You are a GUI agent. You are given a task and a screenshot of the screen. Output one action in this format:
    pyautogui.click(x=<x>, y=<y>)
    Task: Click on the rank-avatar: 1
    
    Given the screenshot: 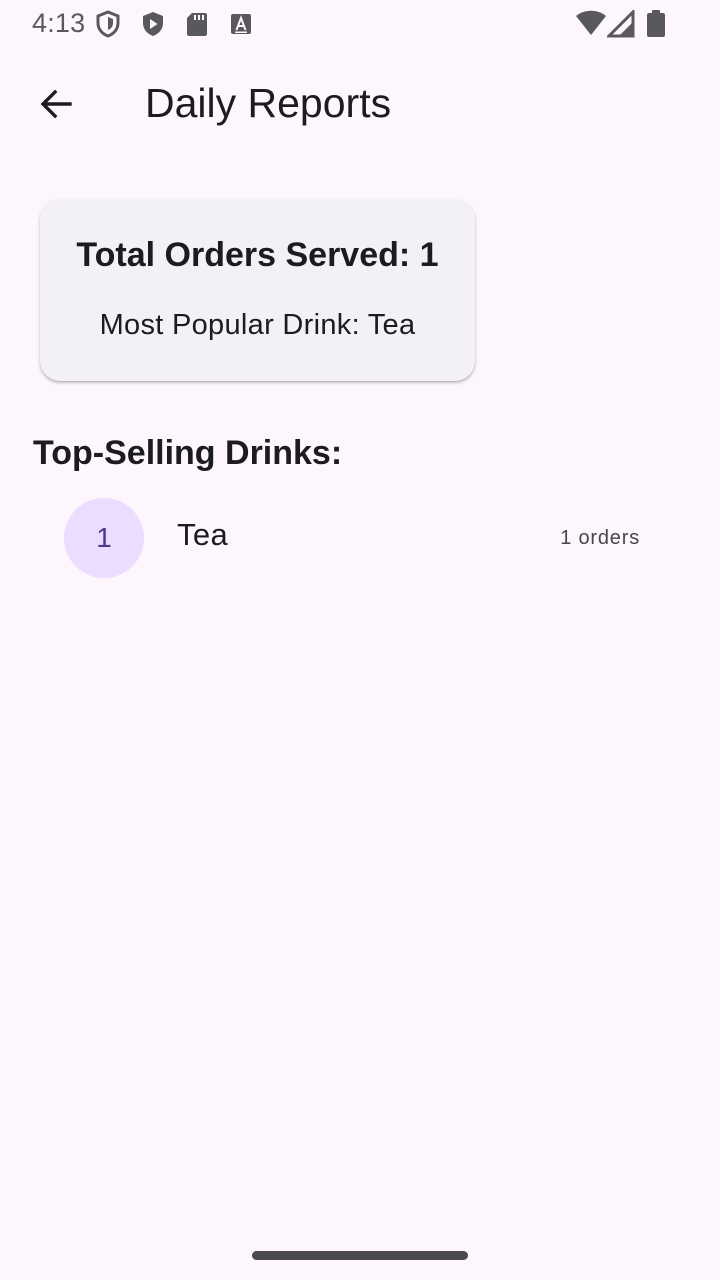 What is the action you would take?
    pyautogui.click(x=104, y=538)
    